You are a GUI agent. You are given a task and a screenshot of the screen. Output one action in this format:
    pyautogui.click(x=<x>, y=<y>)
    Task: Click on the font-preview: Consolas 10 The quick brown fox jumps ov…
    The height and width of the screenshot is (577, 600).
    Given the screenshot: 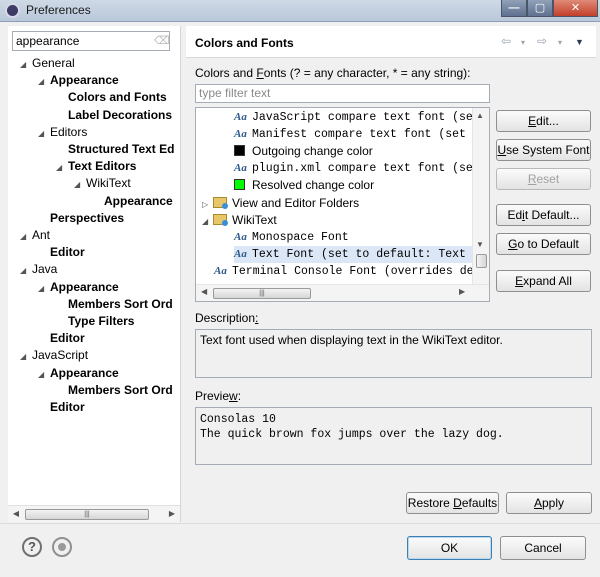 What is the action you would take?
    pyautogui.click(x=393, y=436)
    